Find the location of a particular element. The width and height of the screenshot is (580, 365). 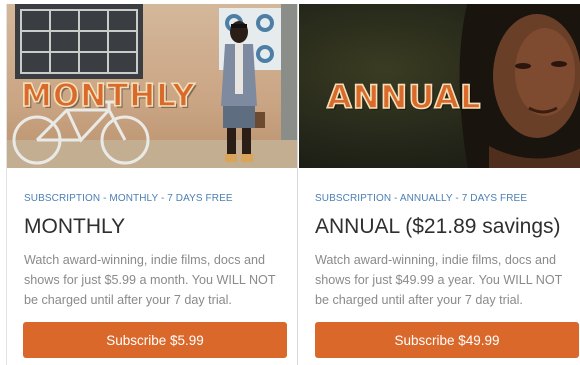

window-grate-image is located at coordinates (79, 41).